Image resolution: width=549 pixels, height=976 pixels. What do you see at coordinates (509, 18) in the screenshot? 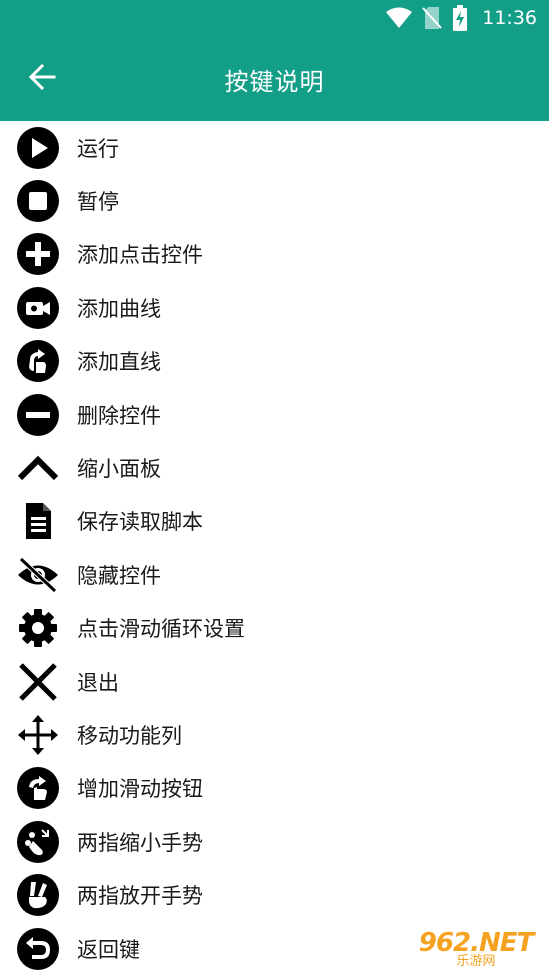
I see `status-time: 11:36` at bounding box center [509, 18].